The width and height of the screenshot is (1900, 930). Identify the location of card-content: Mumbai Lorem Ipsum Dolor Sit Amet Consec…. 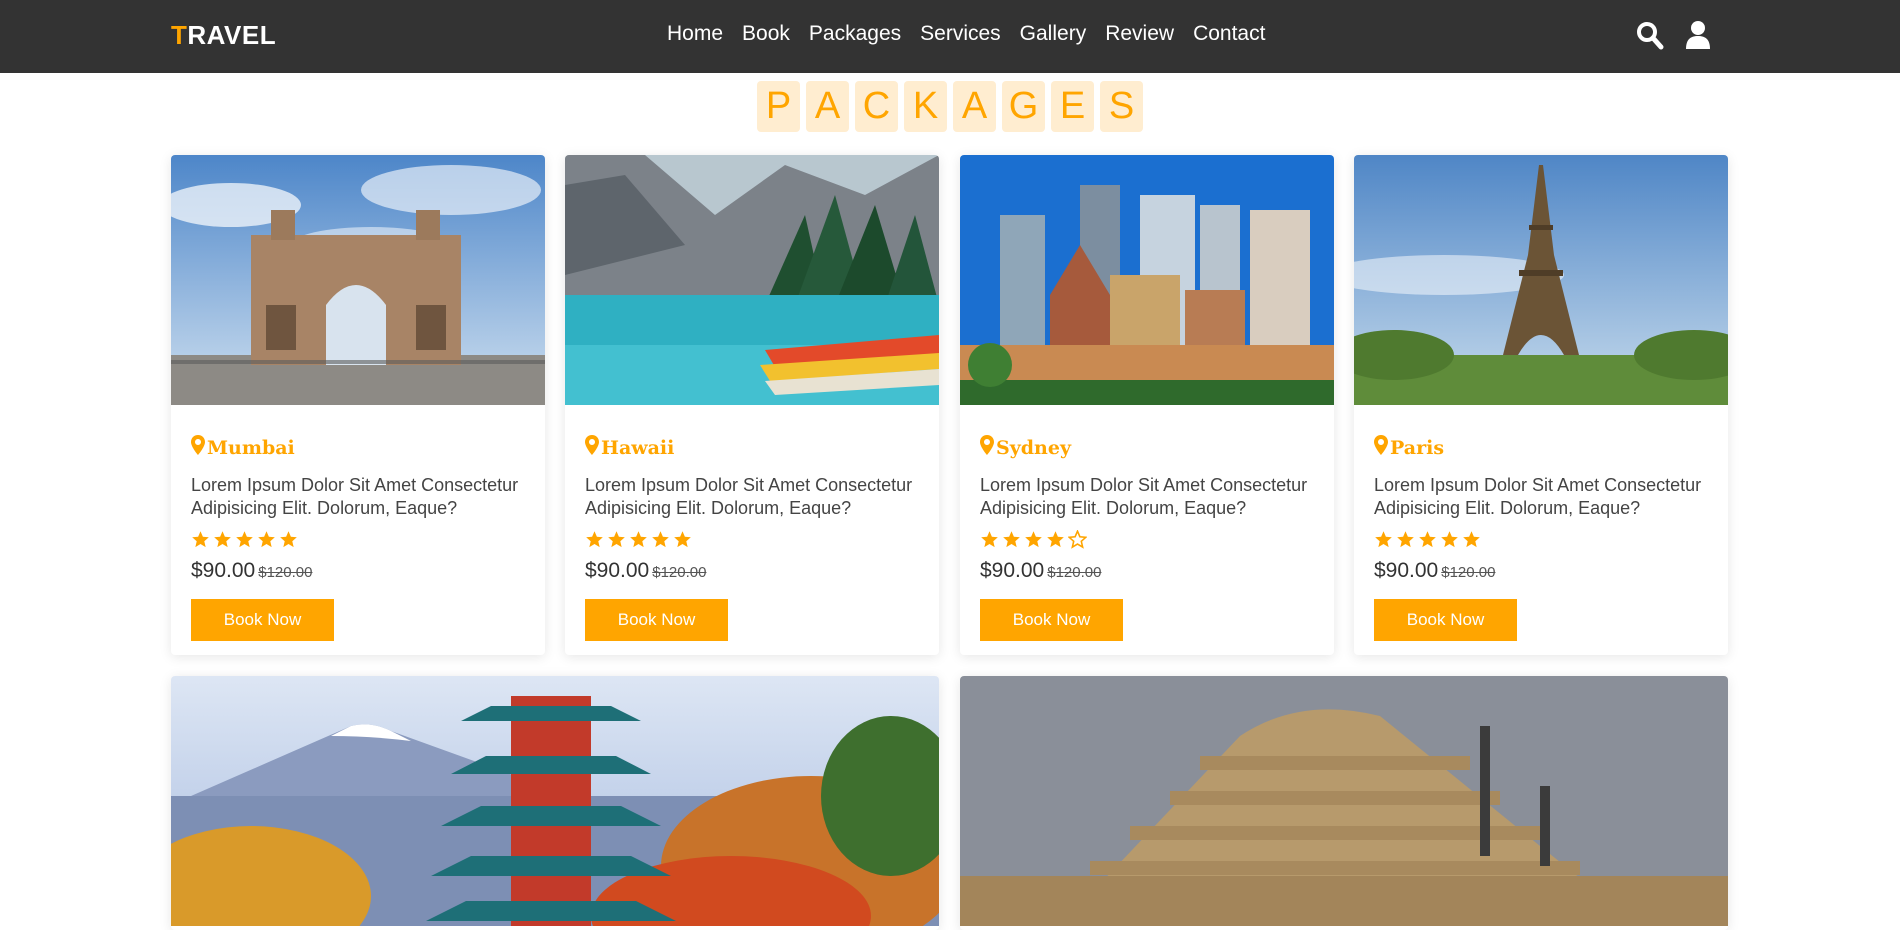
(358, 538).